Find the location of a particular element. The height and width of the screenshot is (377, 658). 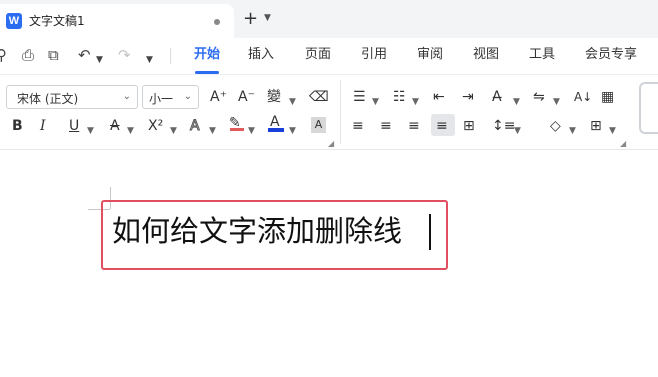

underline-button: U is located at coordinates (74, 126).